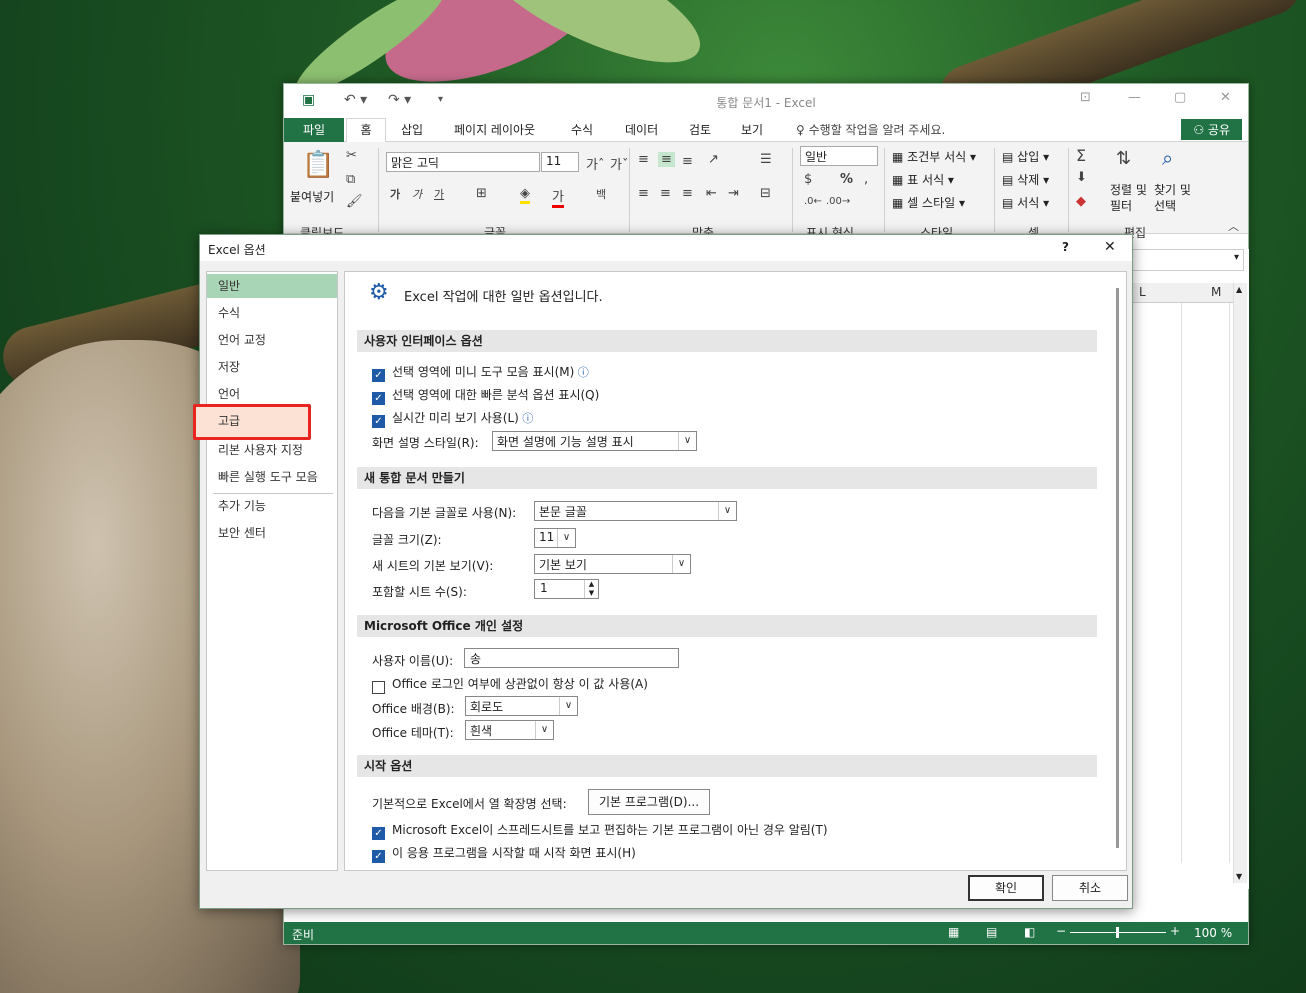 This screenshot has height=993, width=1306. What do you see at coordinates (846, 179) in the screenshot?
I see `percent-icon: %` at bounding box center [846, 179].